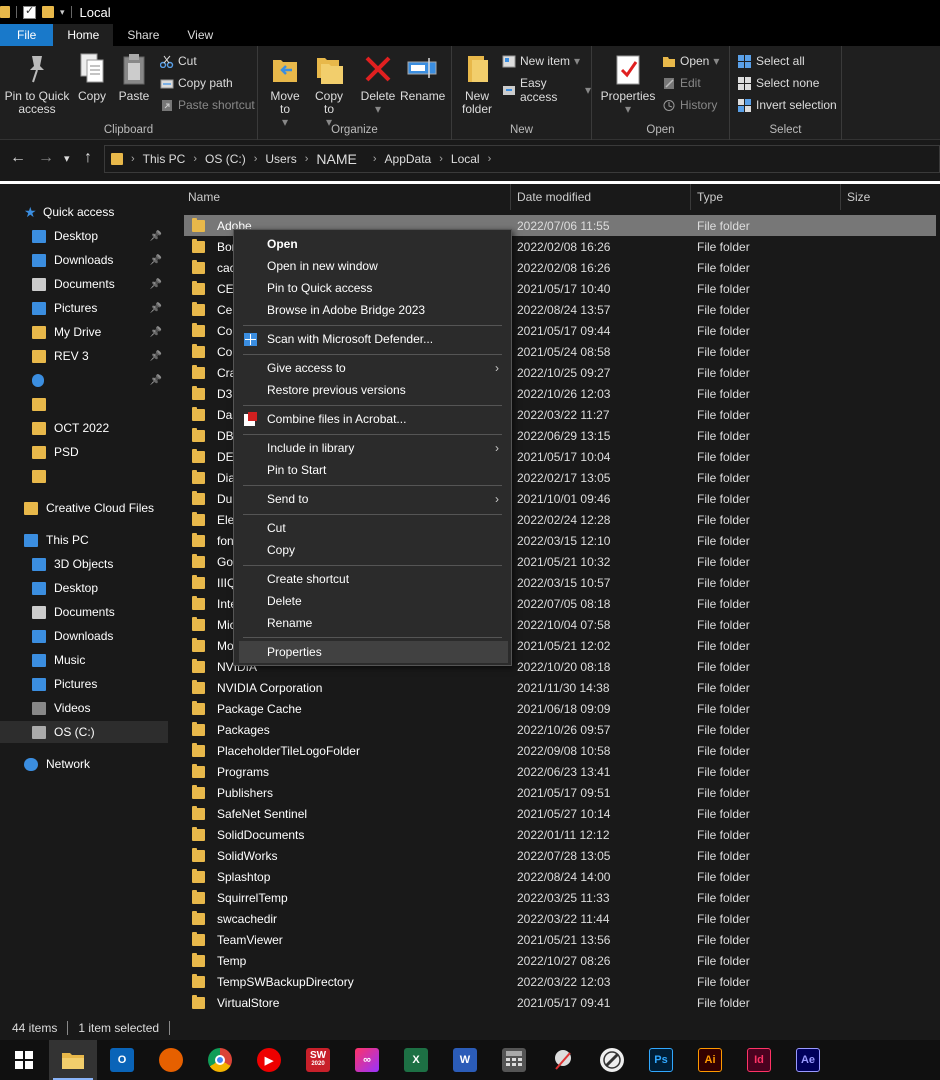  Describe the element at coordinates (280, 159) in the screenshot. I see `breadcrumb-users: Users` at that location.